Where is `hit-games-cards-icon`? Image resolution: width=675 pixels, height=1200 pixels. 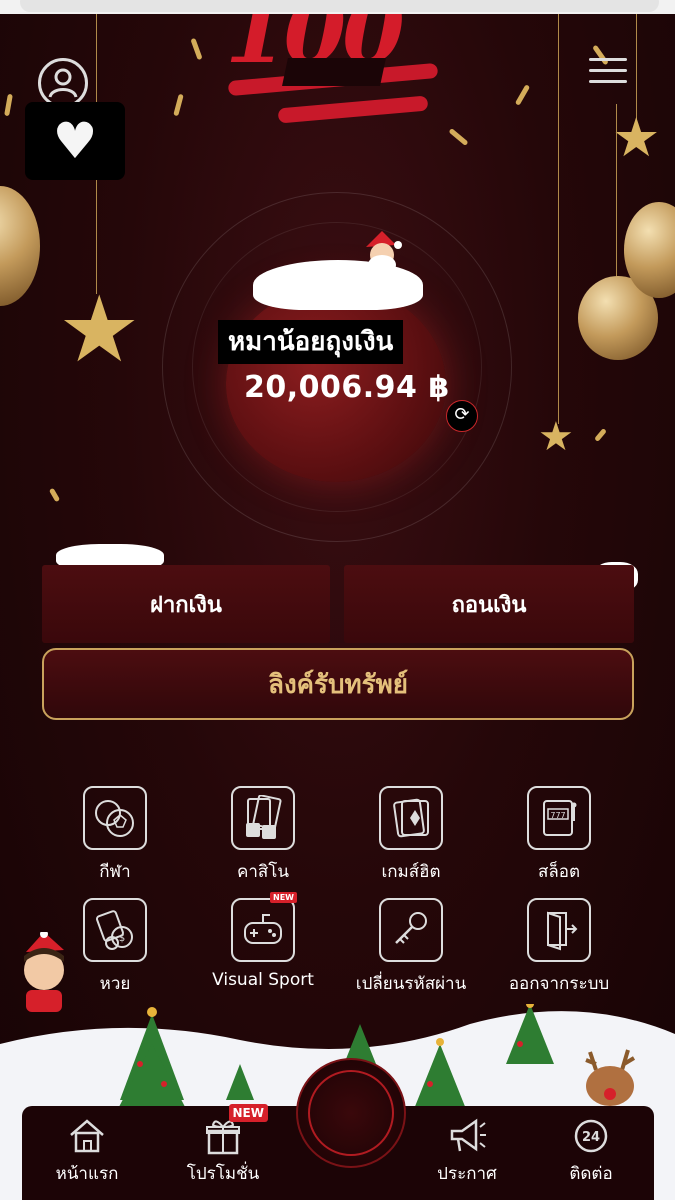
hit-games-cards-icon is located at coordinates (411, 818).